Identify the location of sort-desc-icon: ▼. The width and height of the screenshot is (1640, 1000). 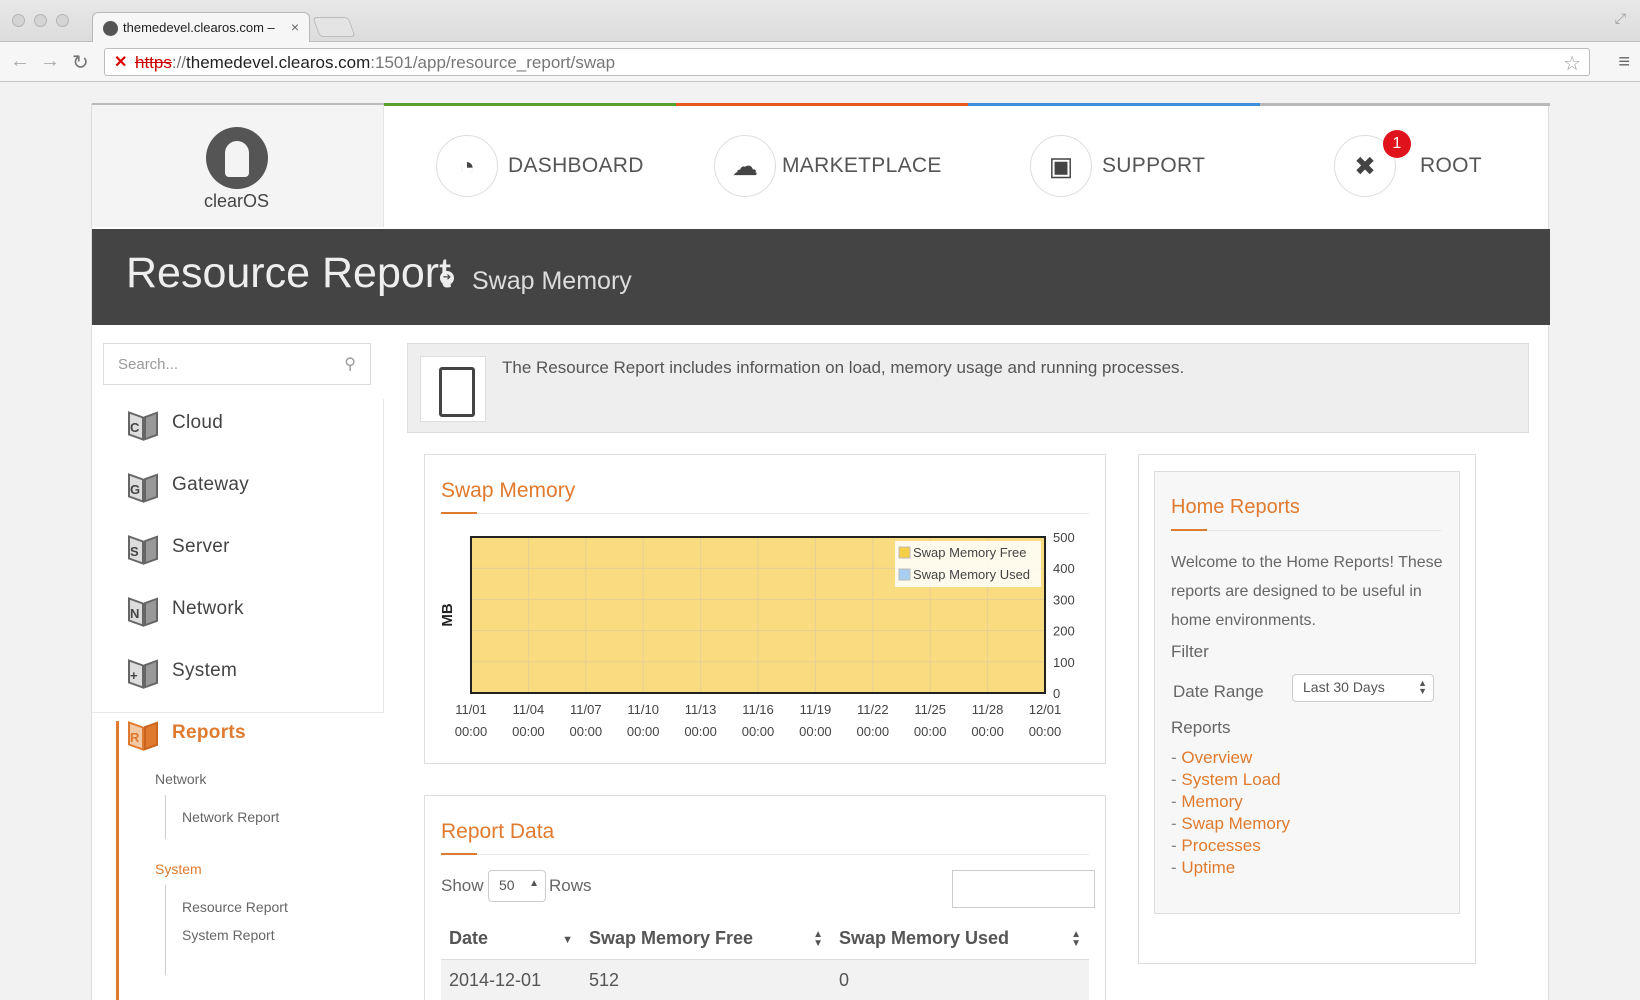
(567, 940).